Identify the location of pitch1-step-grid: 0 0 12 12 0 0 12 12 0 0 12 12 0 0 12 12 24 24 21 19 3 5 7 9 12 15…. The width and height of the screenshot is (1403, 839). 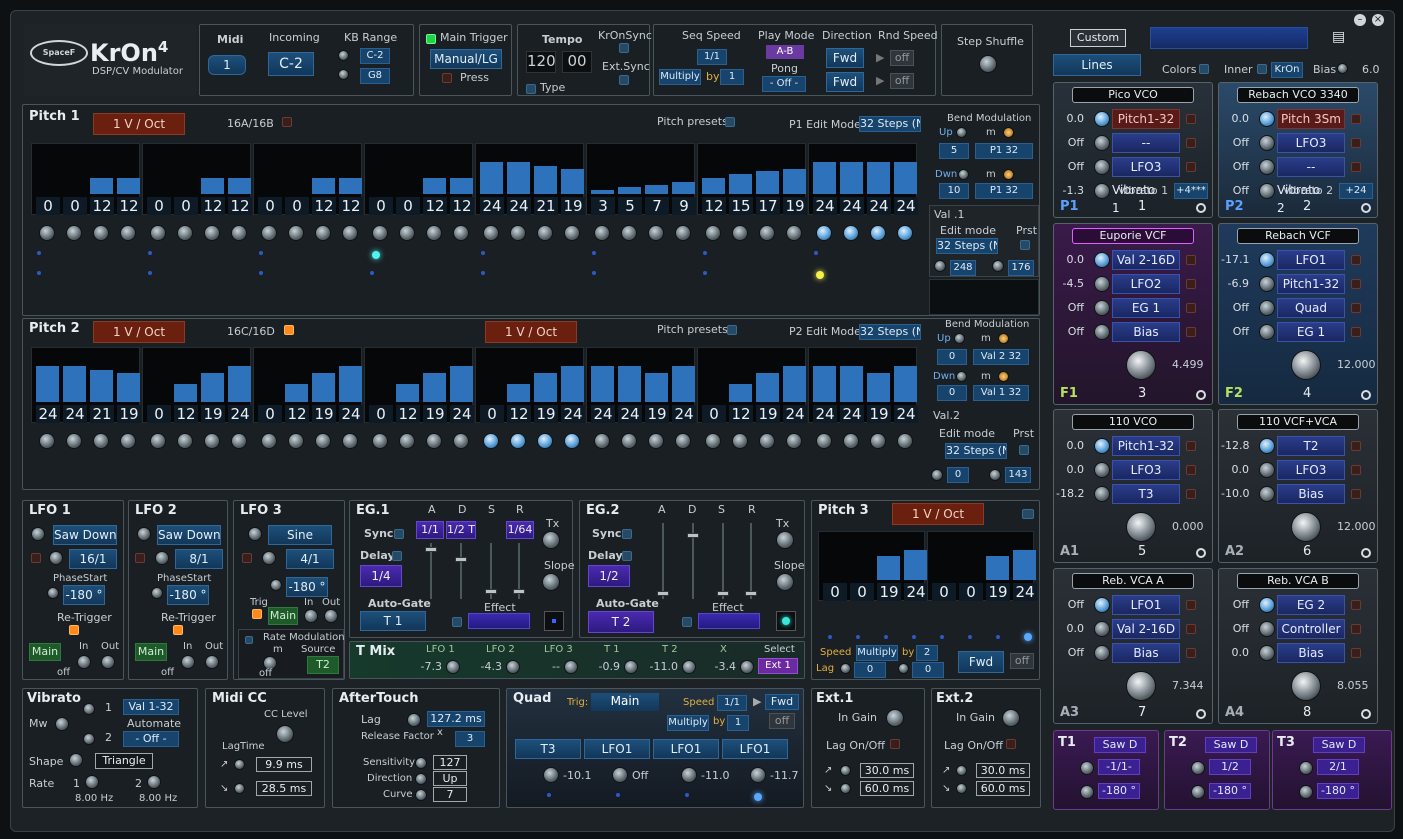
(475, 229).